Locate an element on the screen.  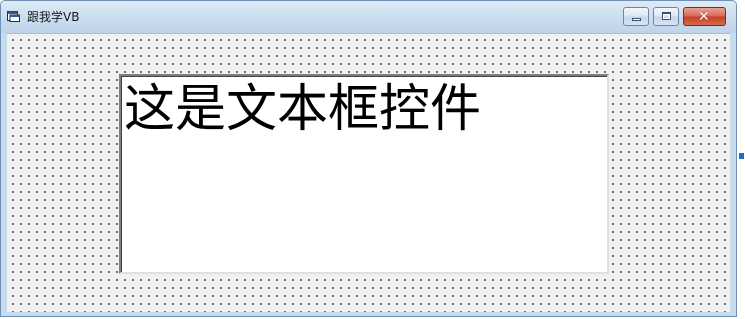
close-icon: ✕ is located at coordinates (704, 17).